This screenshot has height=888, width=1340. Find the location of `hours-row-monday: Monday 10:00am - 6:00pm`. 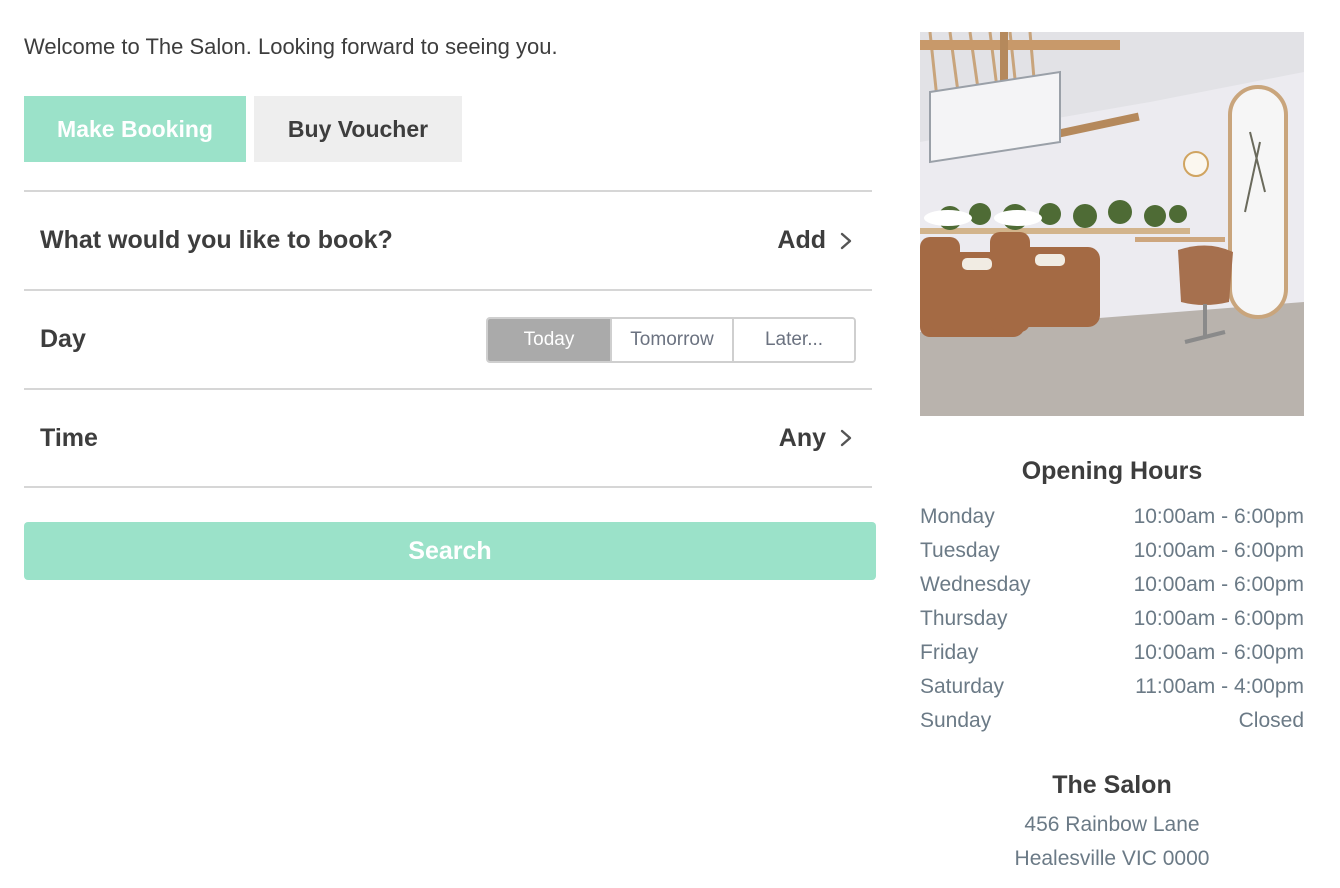

hours-row-monday: Monday 10:00am - 6:00pm is located at coordinates (1112, 517).